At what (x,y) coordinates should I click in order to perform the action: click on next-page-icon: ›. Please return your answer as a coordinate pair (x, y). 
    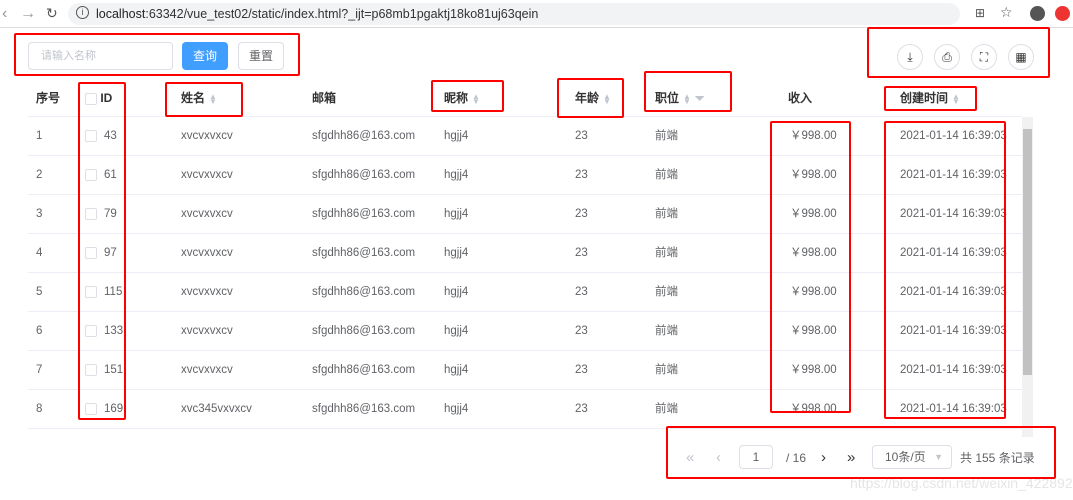
    Looking at the image, I should click on (823, 458).